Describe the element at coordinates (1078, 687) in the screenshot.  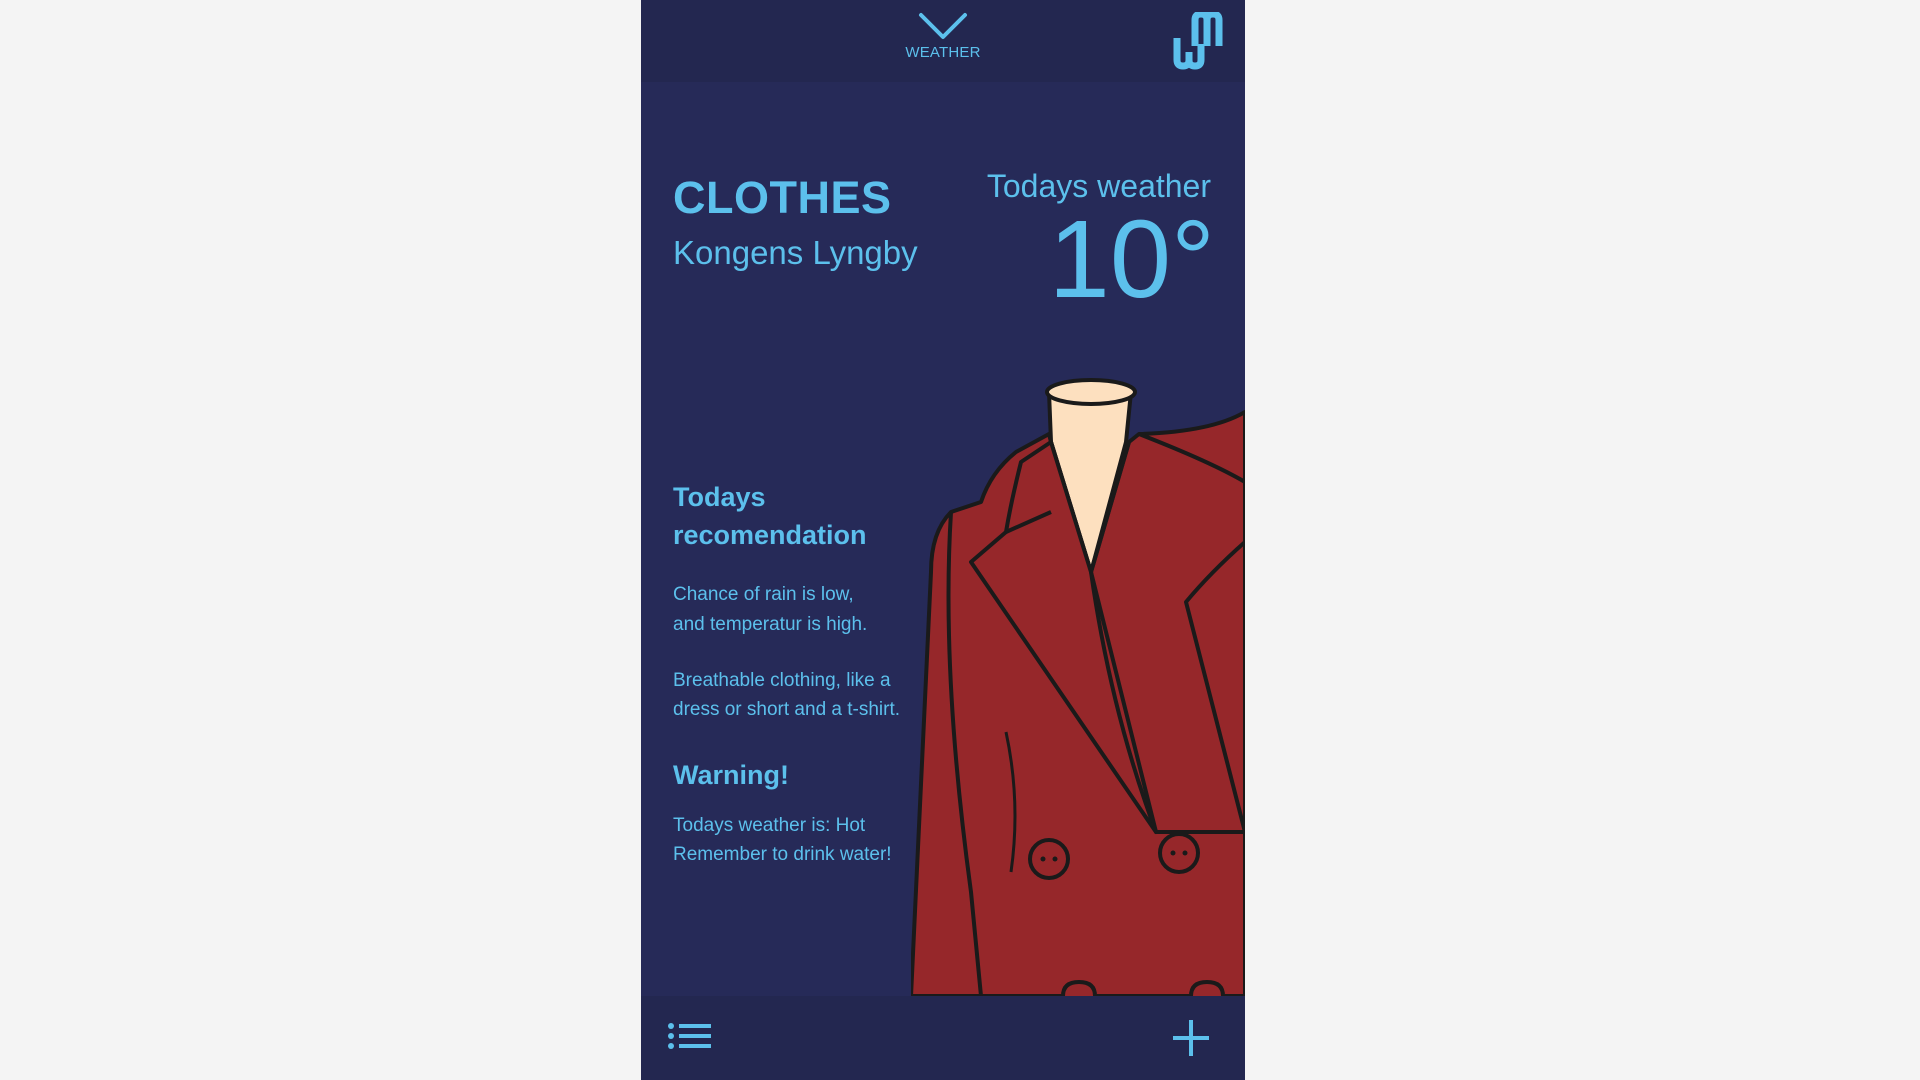
I see `coat-illustration` at that location.